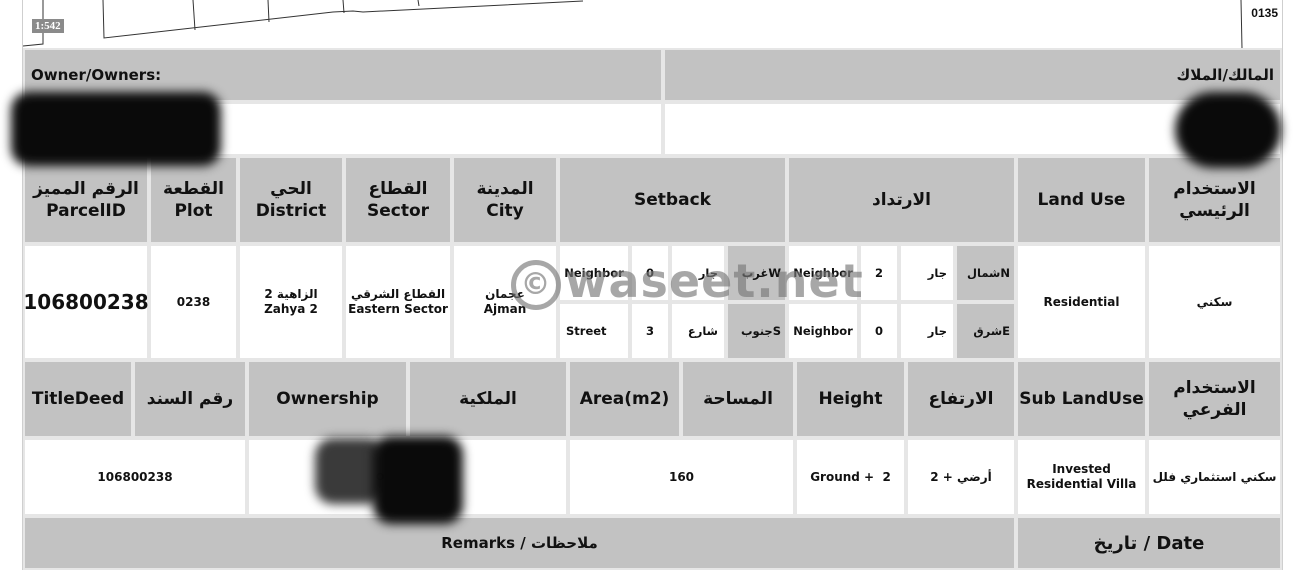  Describe the element at coordinates (1225, 75) in the screenshot. I see `owners-header-ar-text: المالك/الملاك` at that location.